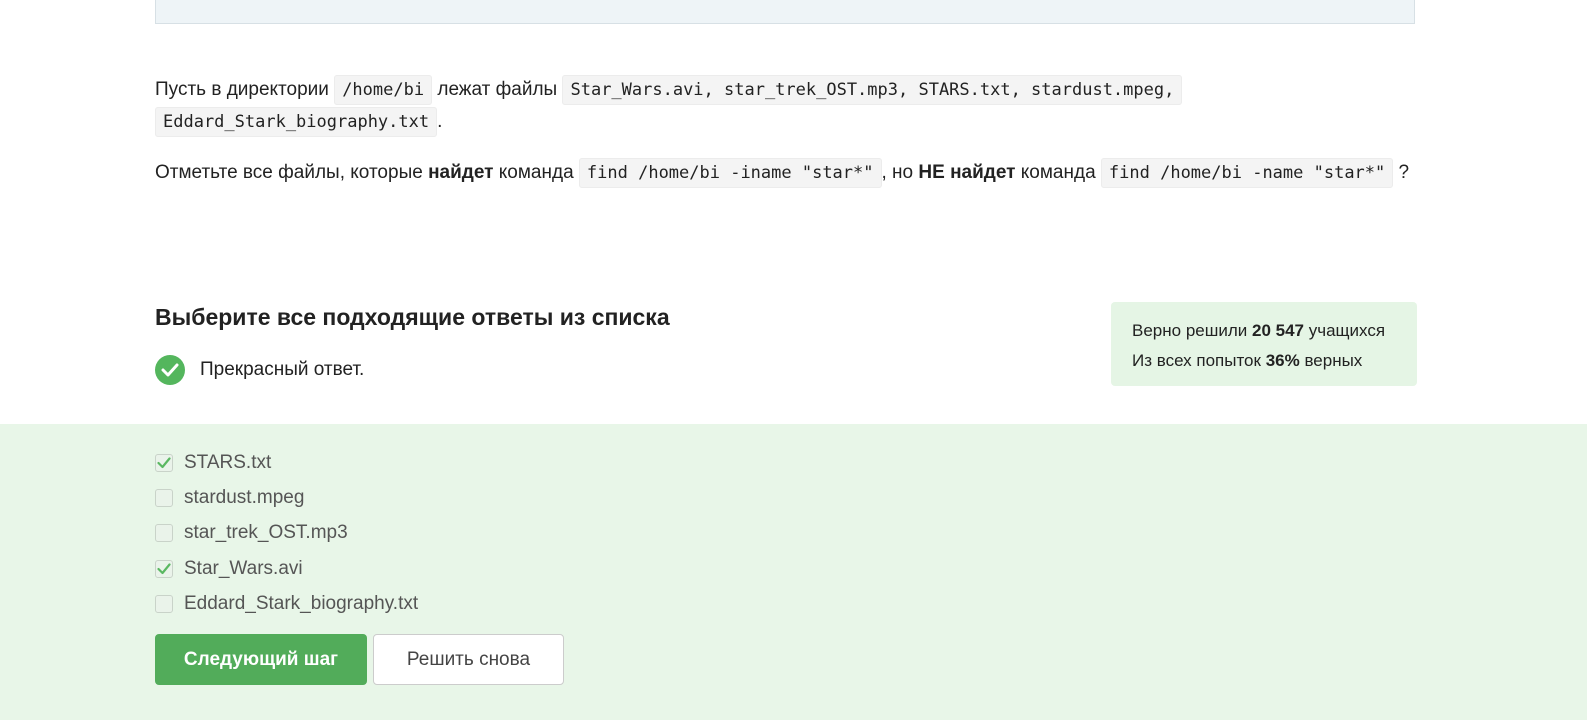 The image size is (1587, 720). What do you see at coordinates (1278, 330) in the screenshot?
I see `solved-count: 20 547` at bounding box center [1278, 330].